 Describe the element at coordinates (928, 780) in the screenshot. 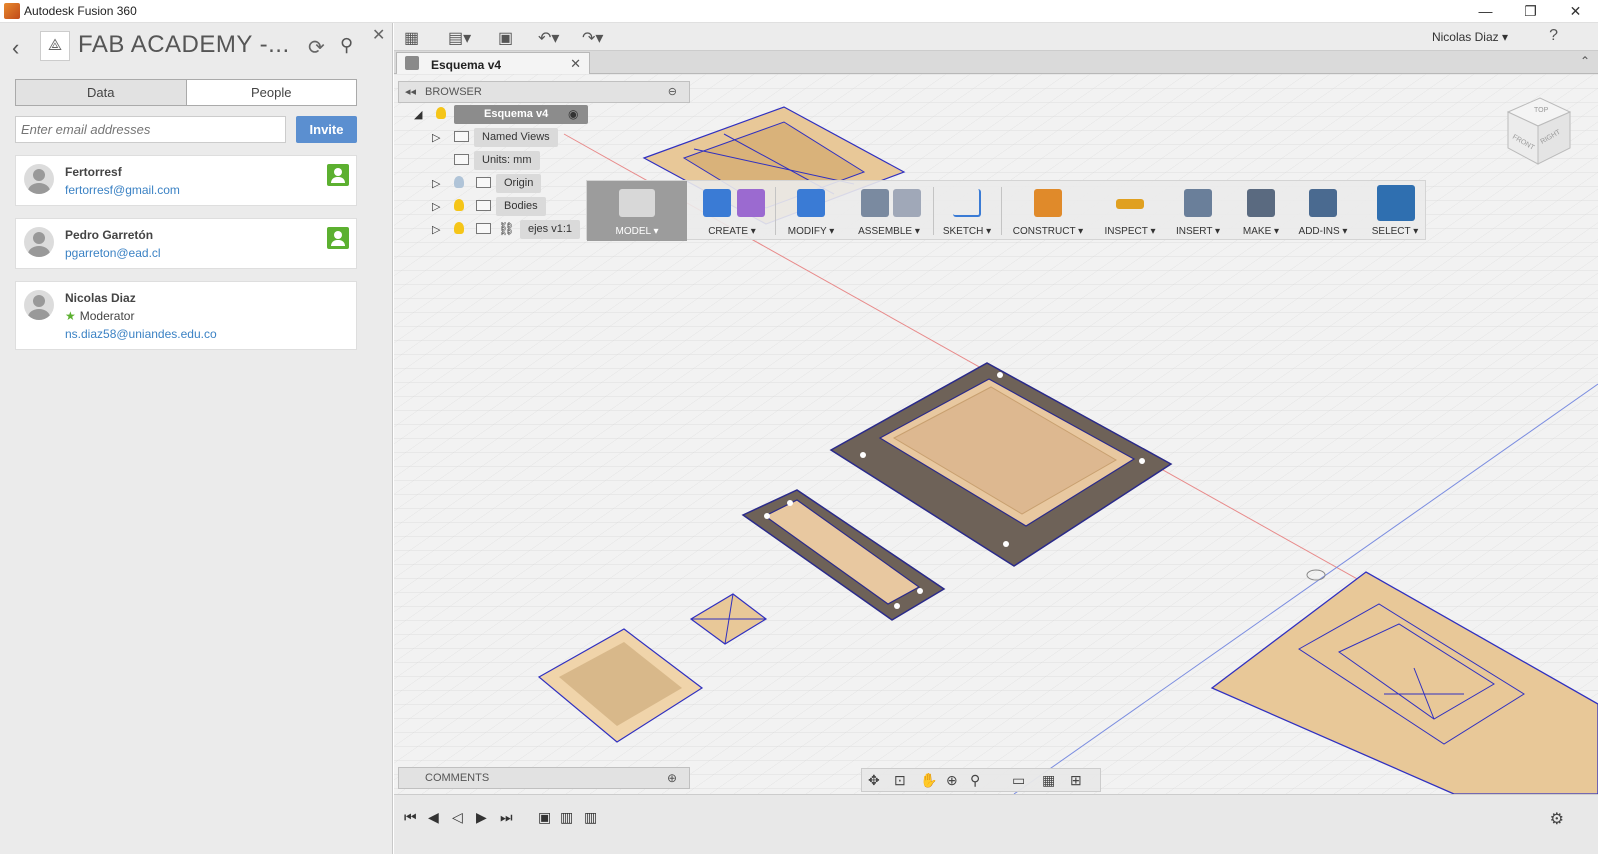

I see `pan-icon: ✋` at that location.